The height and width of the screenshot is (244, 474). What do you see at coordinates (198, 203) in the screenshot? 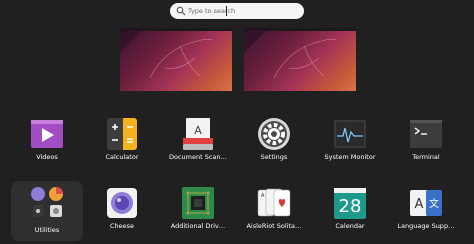
I see `additional-drivers-icon` at bounding box center [198, 203].